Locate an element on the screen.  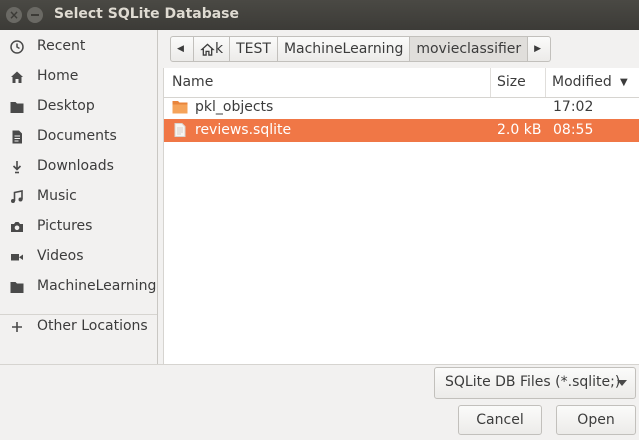
column-name-header: Name is located at coordinates (192, 82).